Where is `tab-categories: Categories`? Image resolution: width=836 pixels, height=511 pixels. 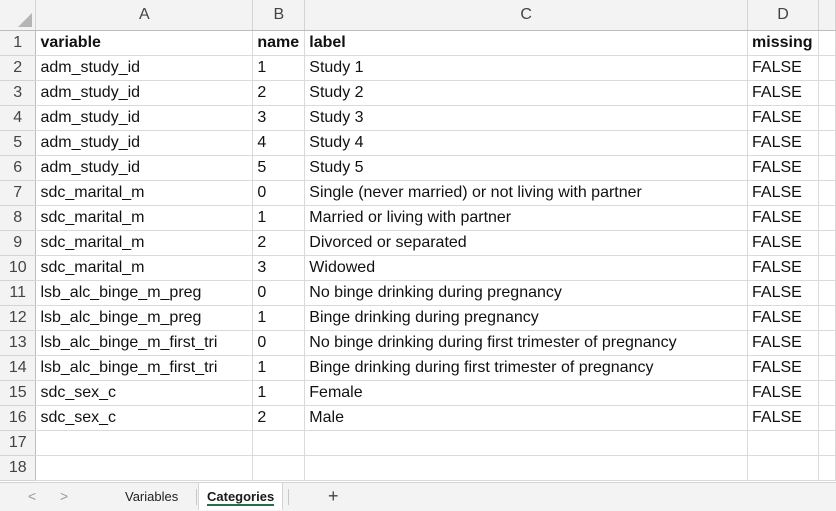
tab-categories: Categories is located at coordinates (241, 496).